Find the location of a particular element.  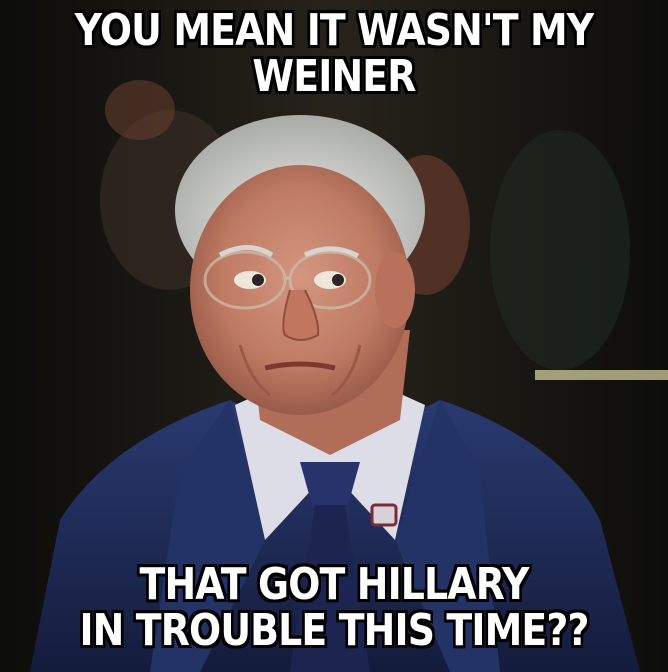

pupil-right is located at coordinates (338, 280).